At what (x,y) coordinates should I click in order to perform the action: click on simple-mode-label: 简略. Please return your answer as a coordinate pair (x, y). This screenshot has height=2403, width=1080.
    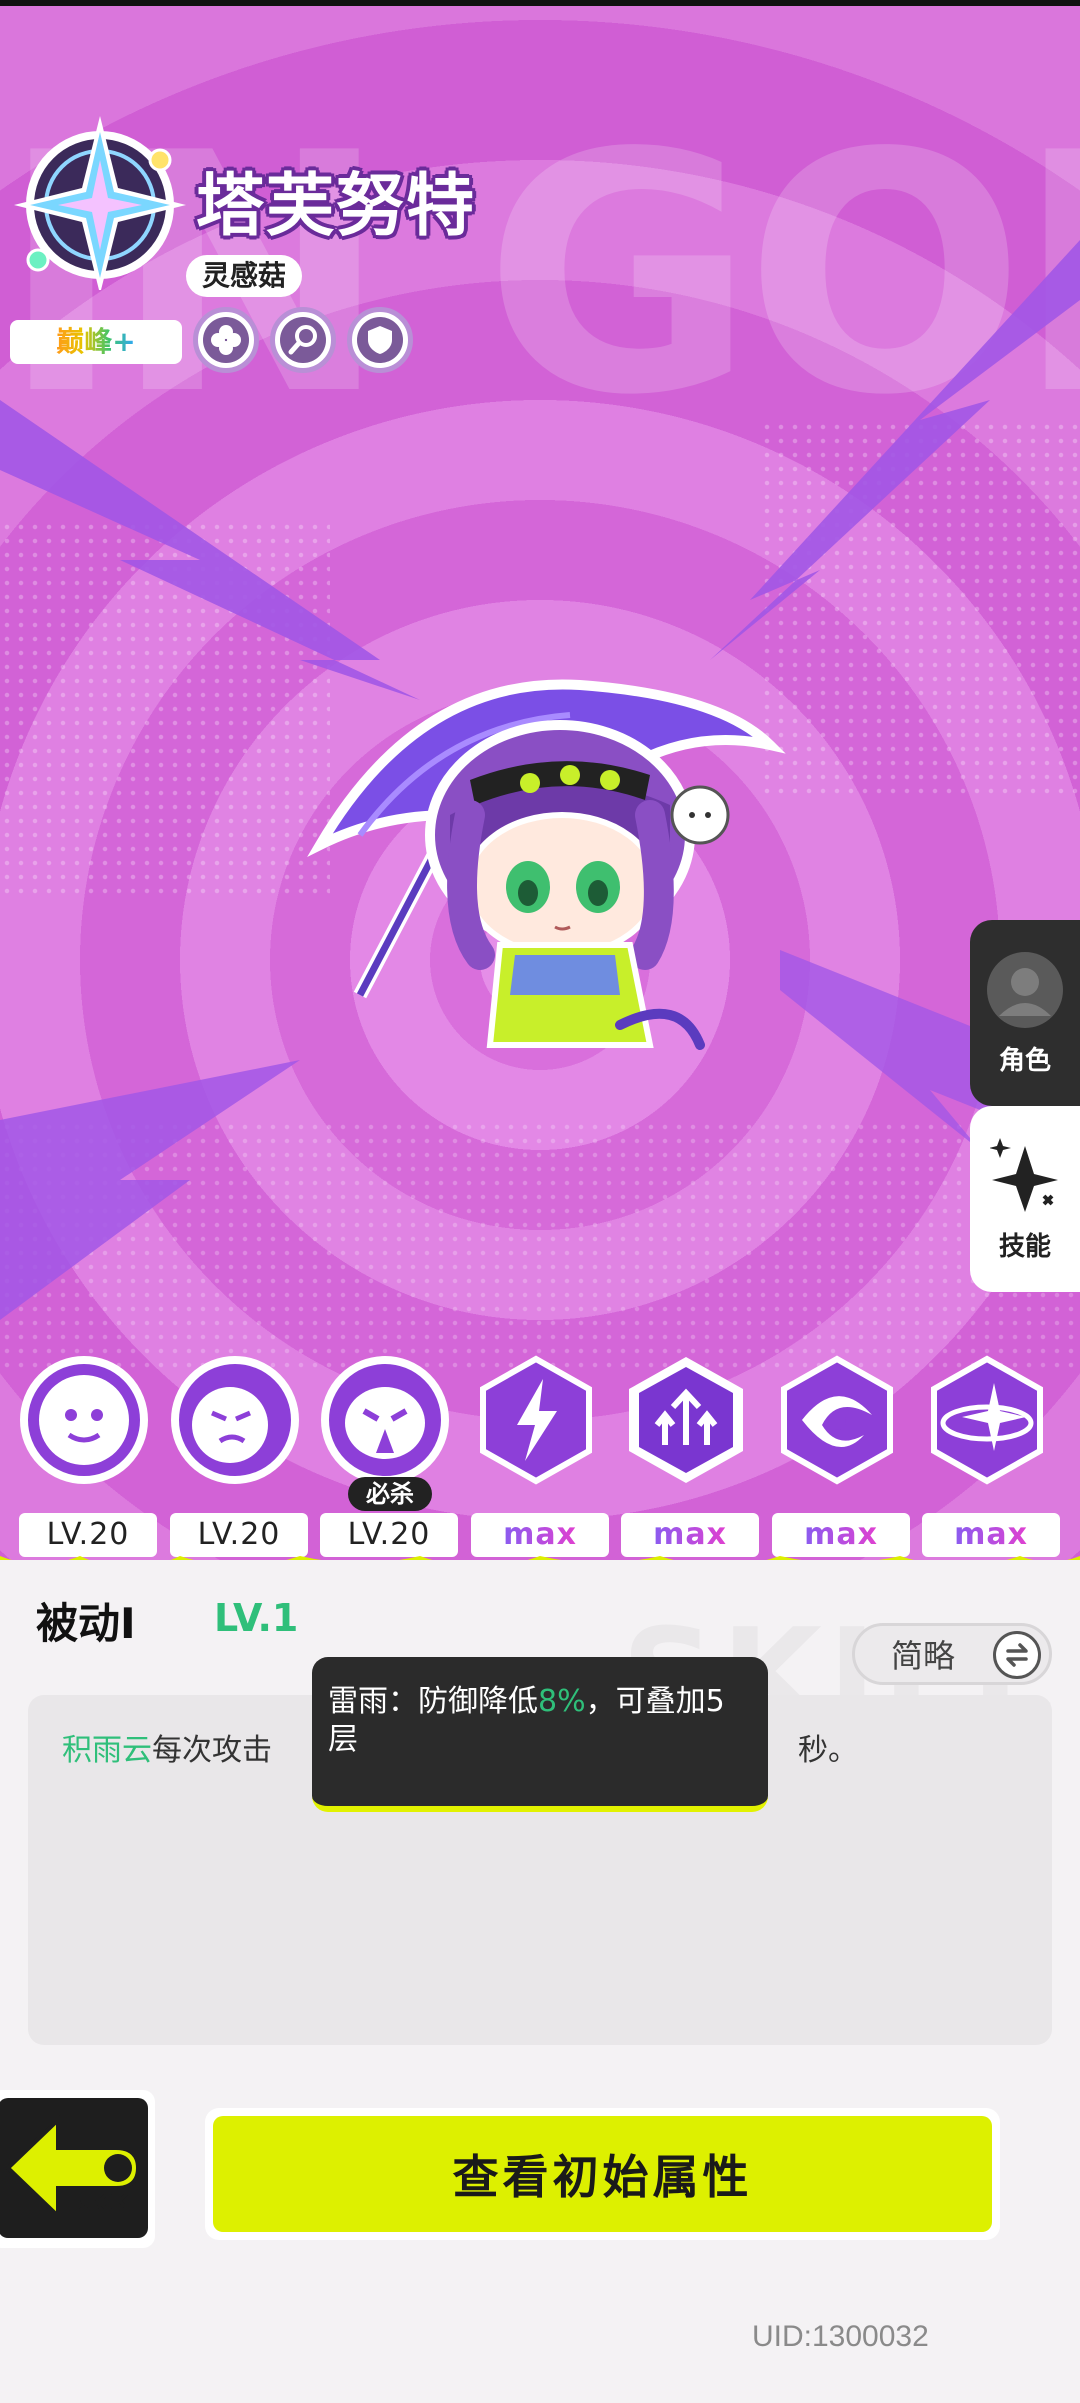
    Looking at the image, I should click on (923, 1656).